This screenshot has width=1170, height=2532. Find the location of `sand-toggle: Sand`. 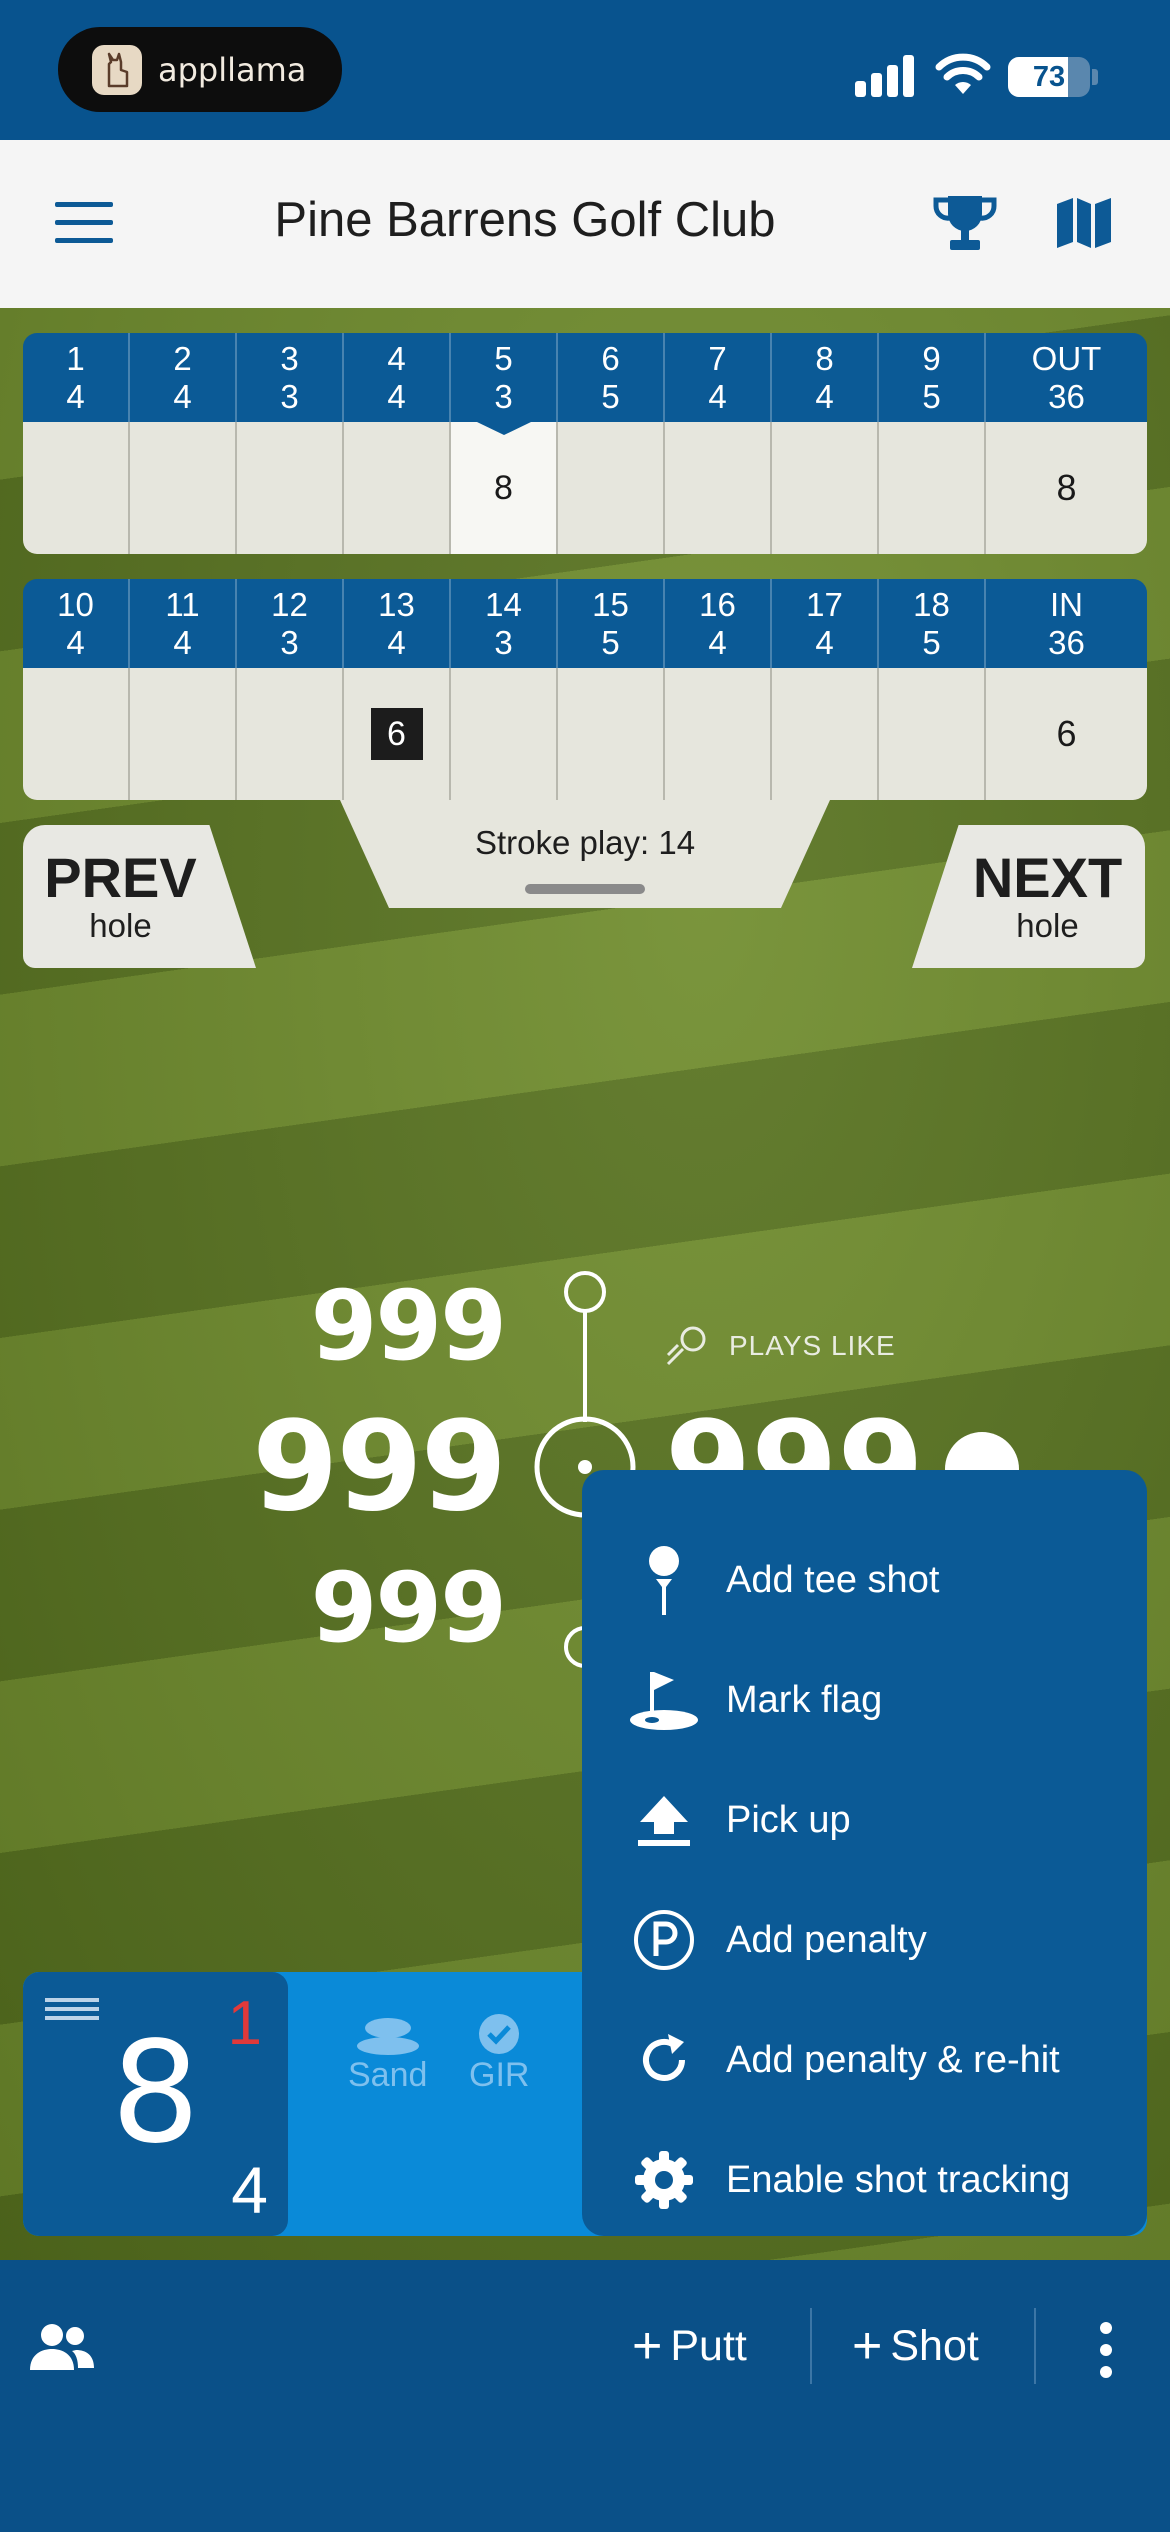

sand-toggle: Sand is located at coordinates (387, 2053).